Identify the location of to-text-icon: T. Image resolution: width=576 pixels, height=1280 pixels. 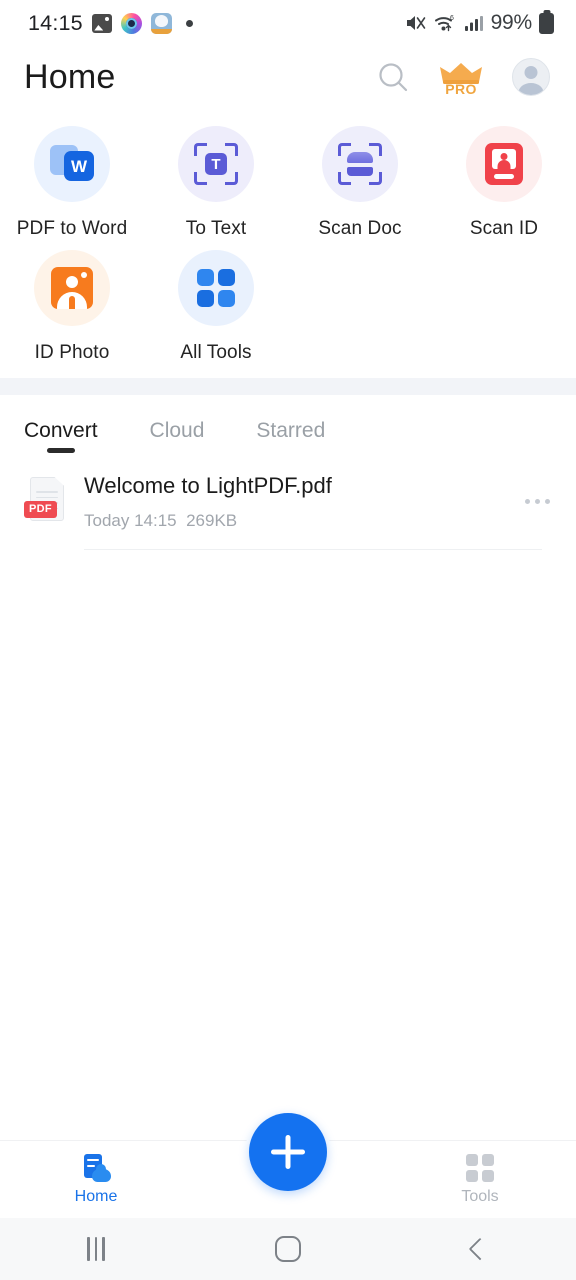
(216, 164).